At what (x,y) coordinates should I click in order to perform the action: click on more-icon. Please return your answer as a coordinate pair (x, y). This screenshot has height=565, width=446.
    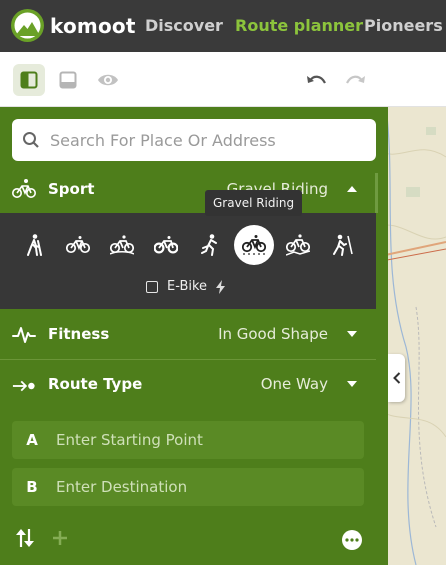
    Looking at the image, I should click on (352, 540).